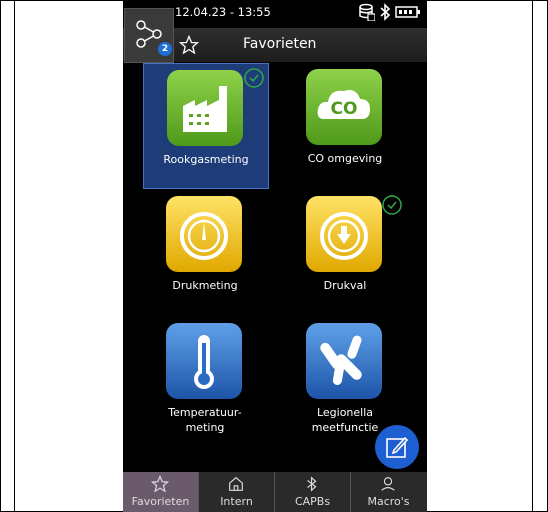  What do you see at coordinates (223, 12) in the screenshot?
I see `status-datetime: 12.04.23 - 13:55` at bounding box center [223, 12].